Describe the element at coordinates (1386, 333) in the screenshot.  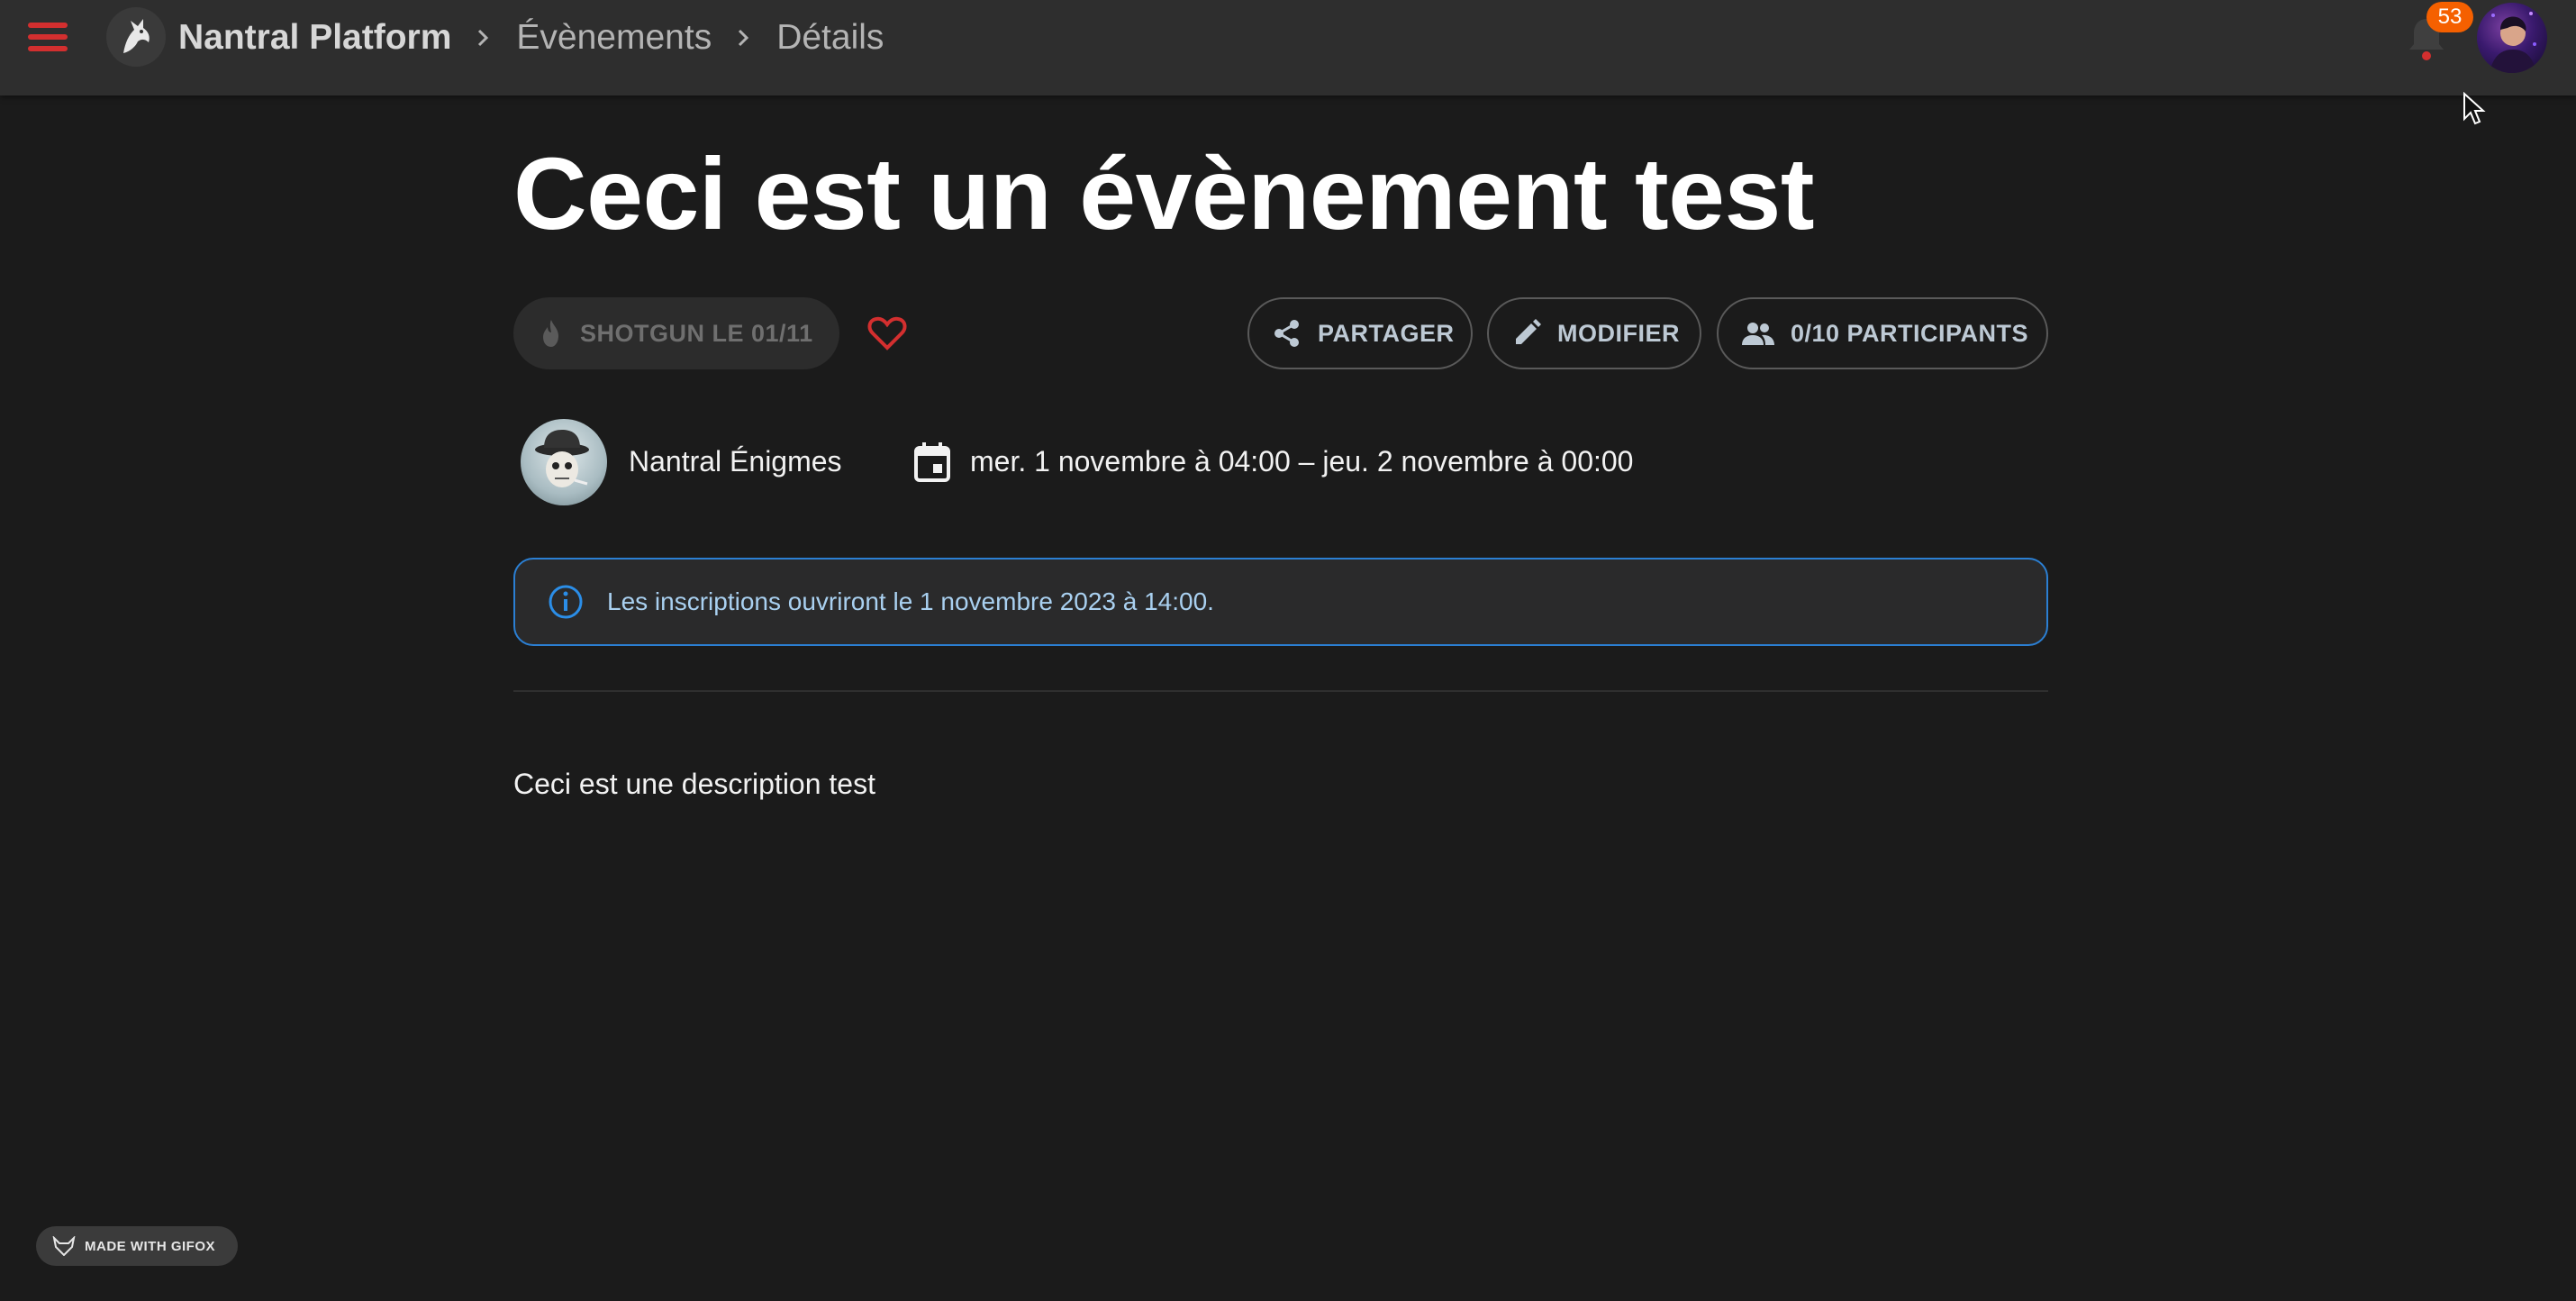
I see `share-label: PARTAGER` at that location.